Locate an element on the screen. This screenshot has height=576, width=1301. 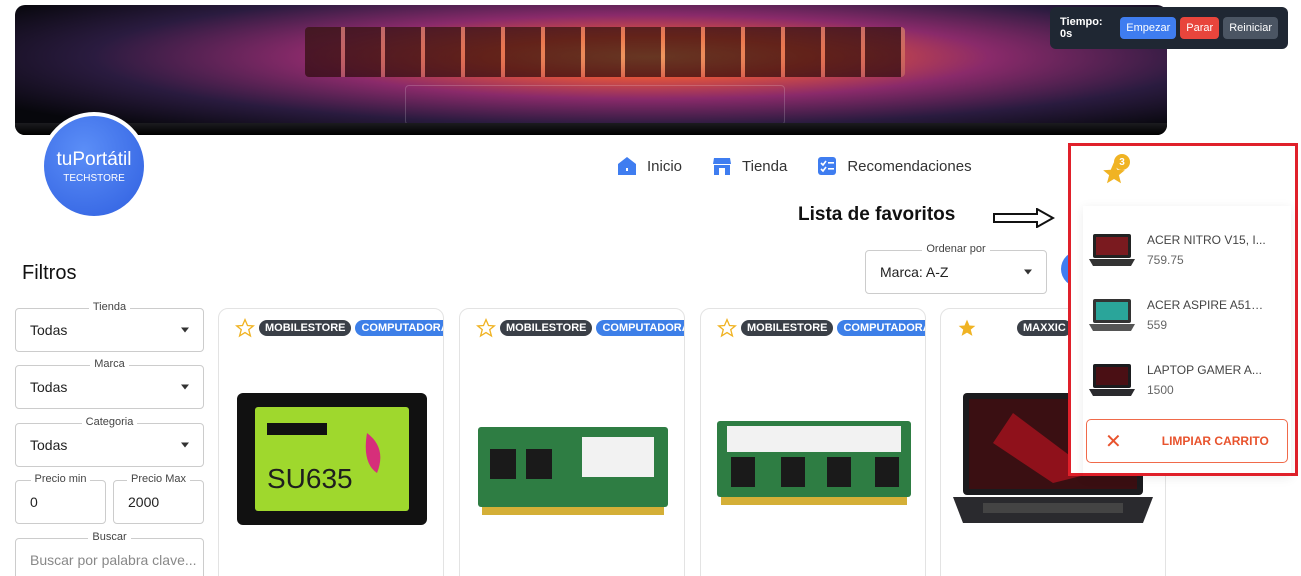
price-max-field: Precio Max 2000 is located at coordinates (158, 498).